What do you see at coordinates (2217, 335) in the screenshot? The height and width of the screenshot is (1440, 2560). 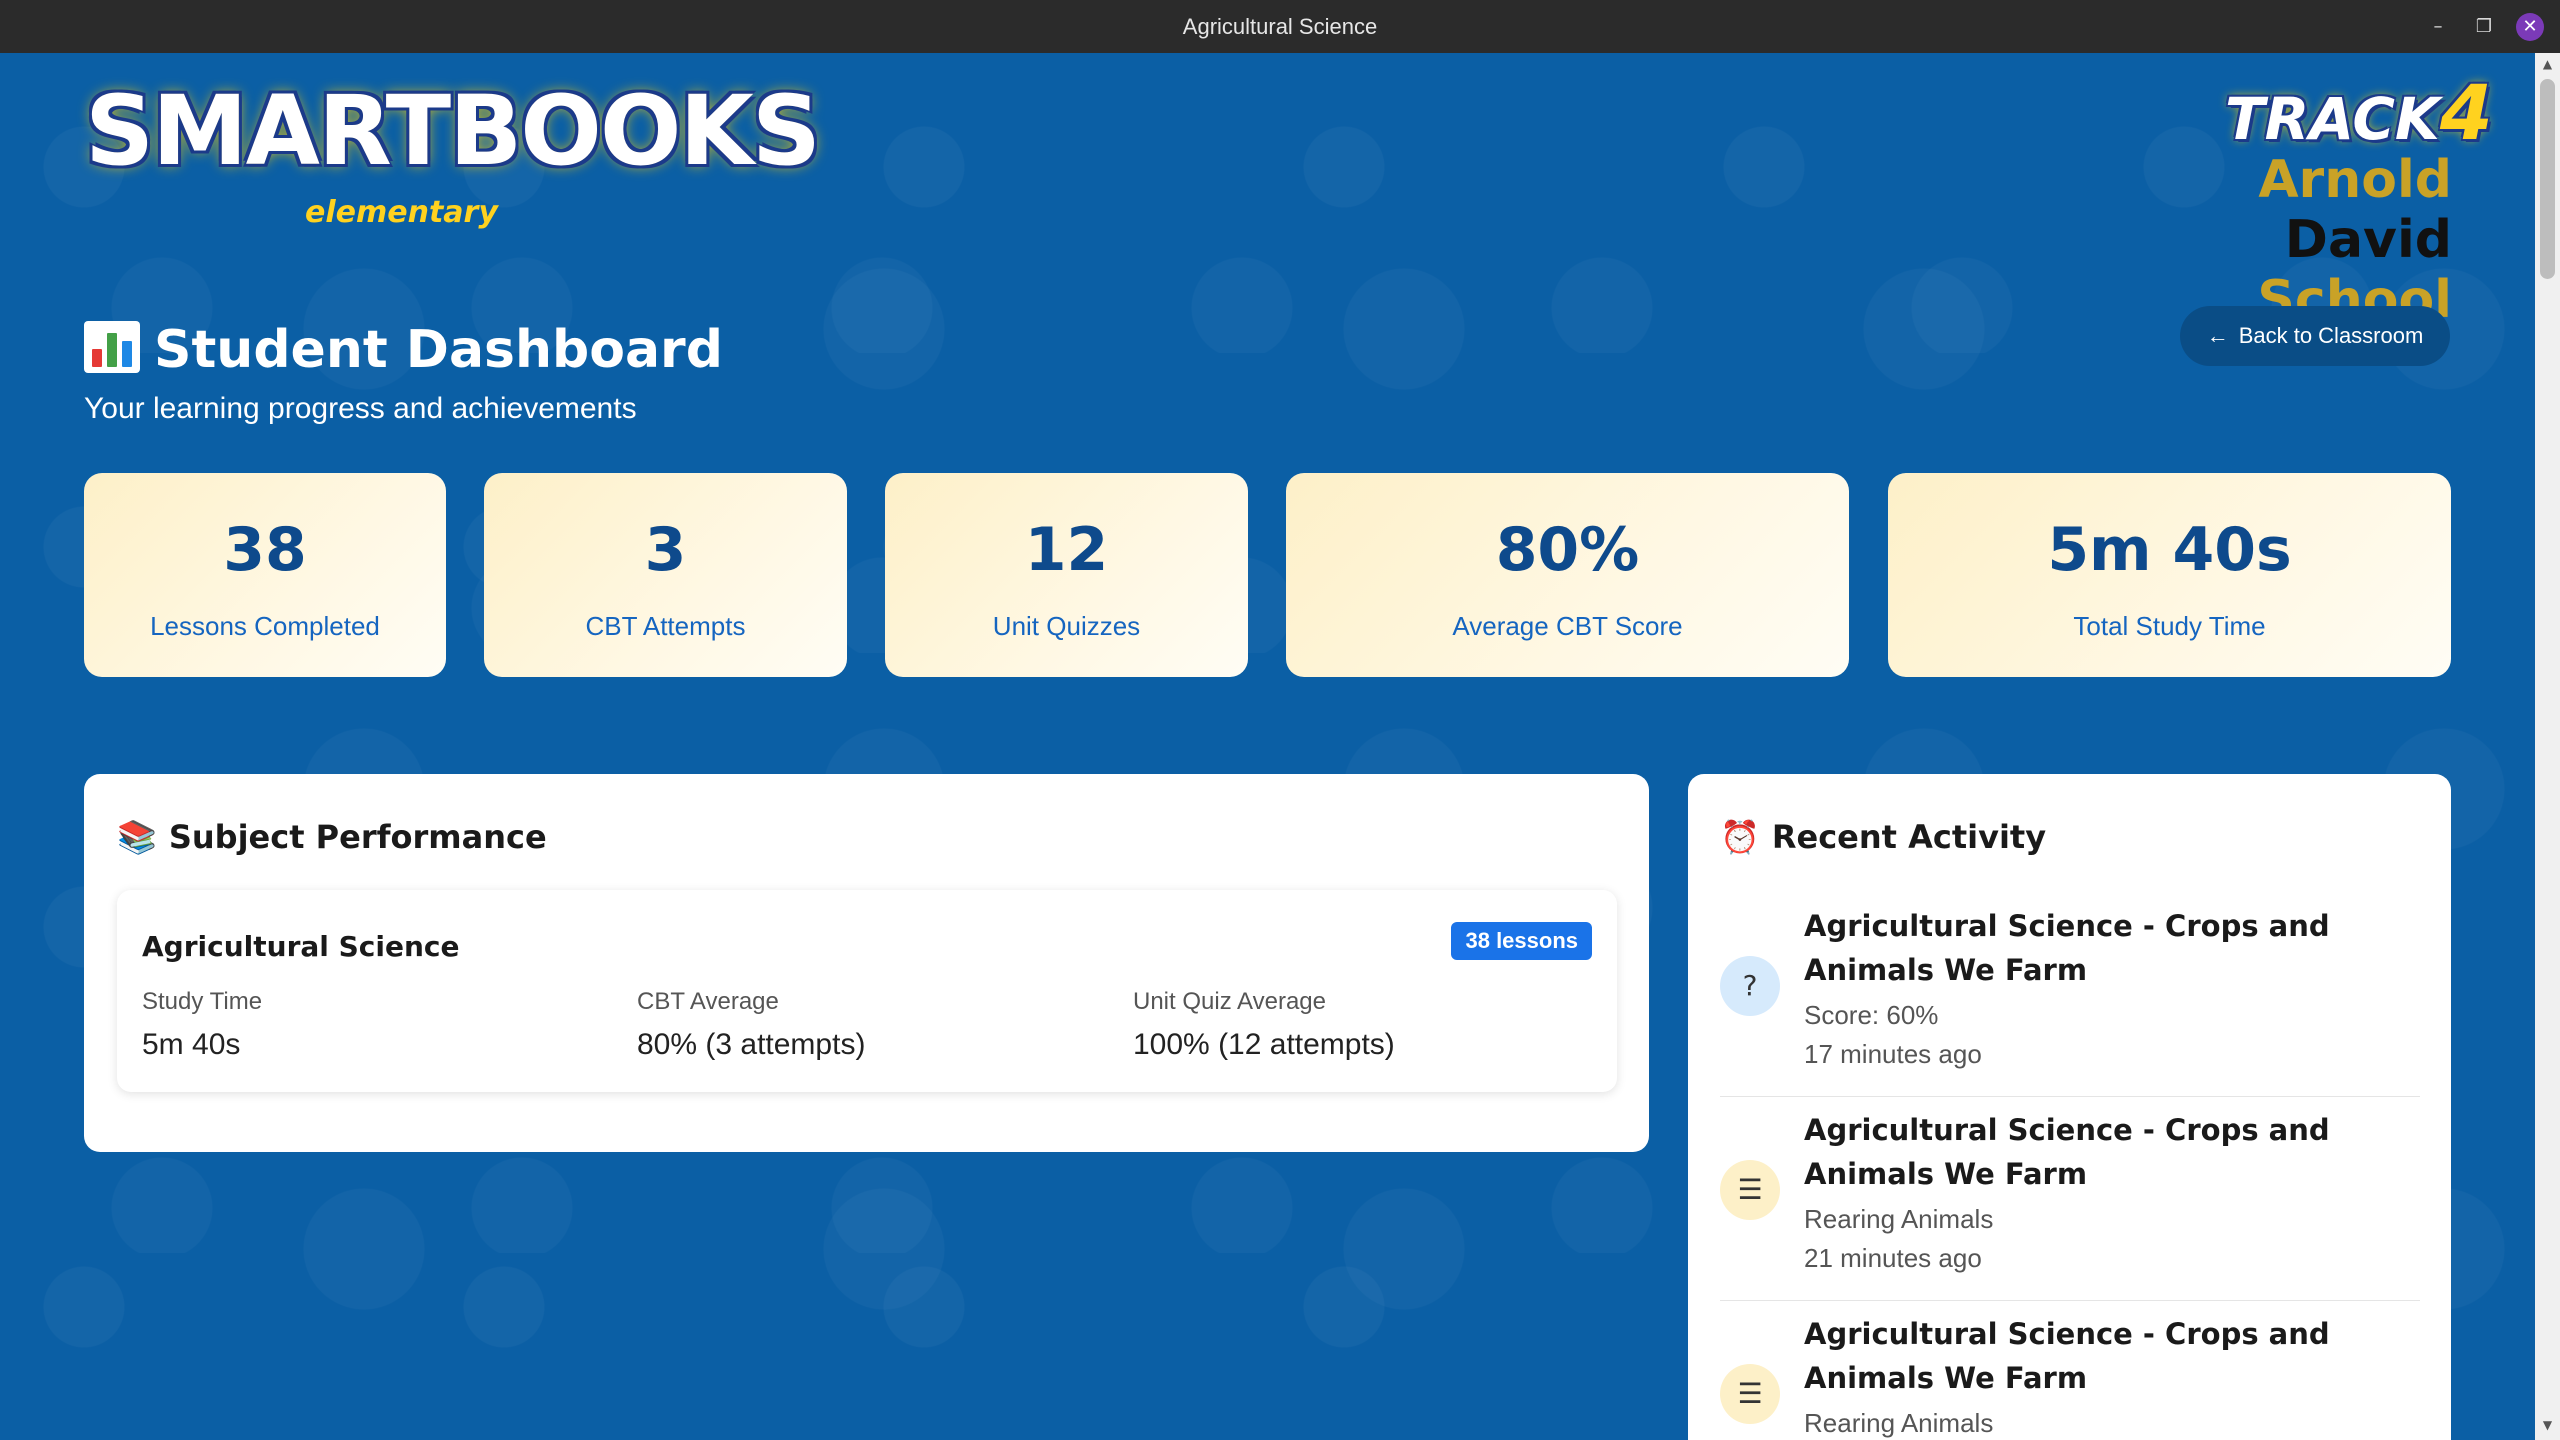 I see `arrow-left-icon: ←` at bounding box center [2217, 335].